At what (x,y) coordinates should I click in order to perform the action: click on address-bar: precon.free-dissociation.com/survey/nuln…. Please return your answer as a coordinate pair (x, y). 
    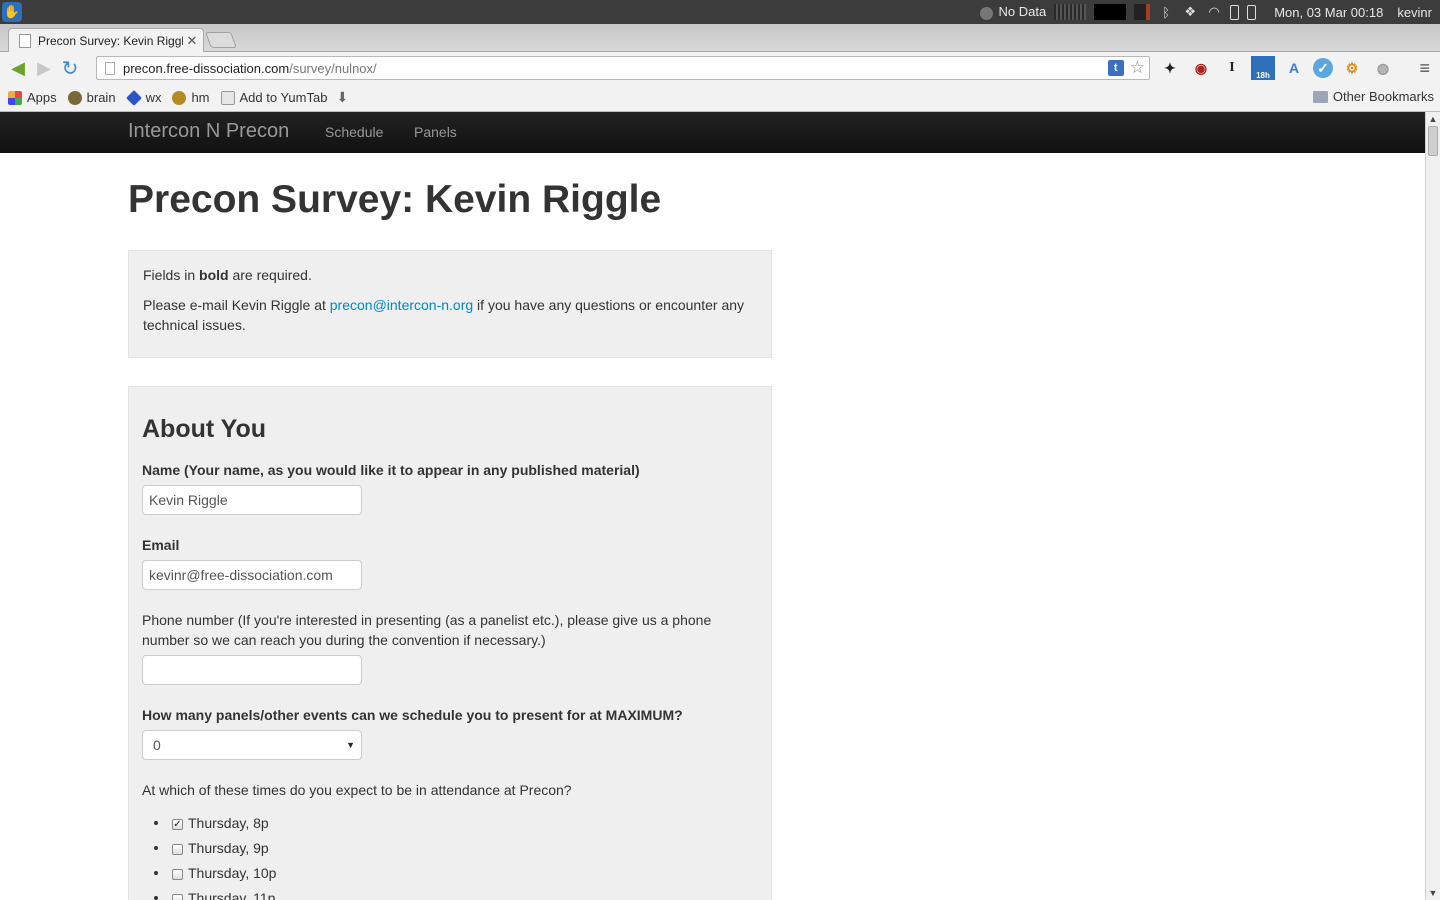
    Looking at the image, I should click on (623, 68).